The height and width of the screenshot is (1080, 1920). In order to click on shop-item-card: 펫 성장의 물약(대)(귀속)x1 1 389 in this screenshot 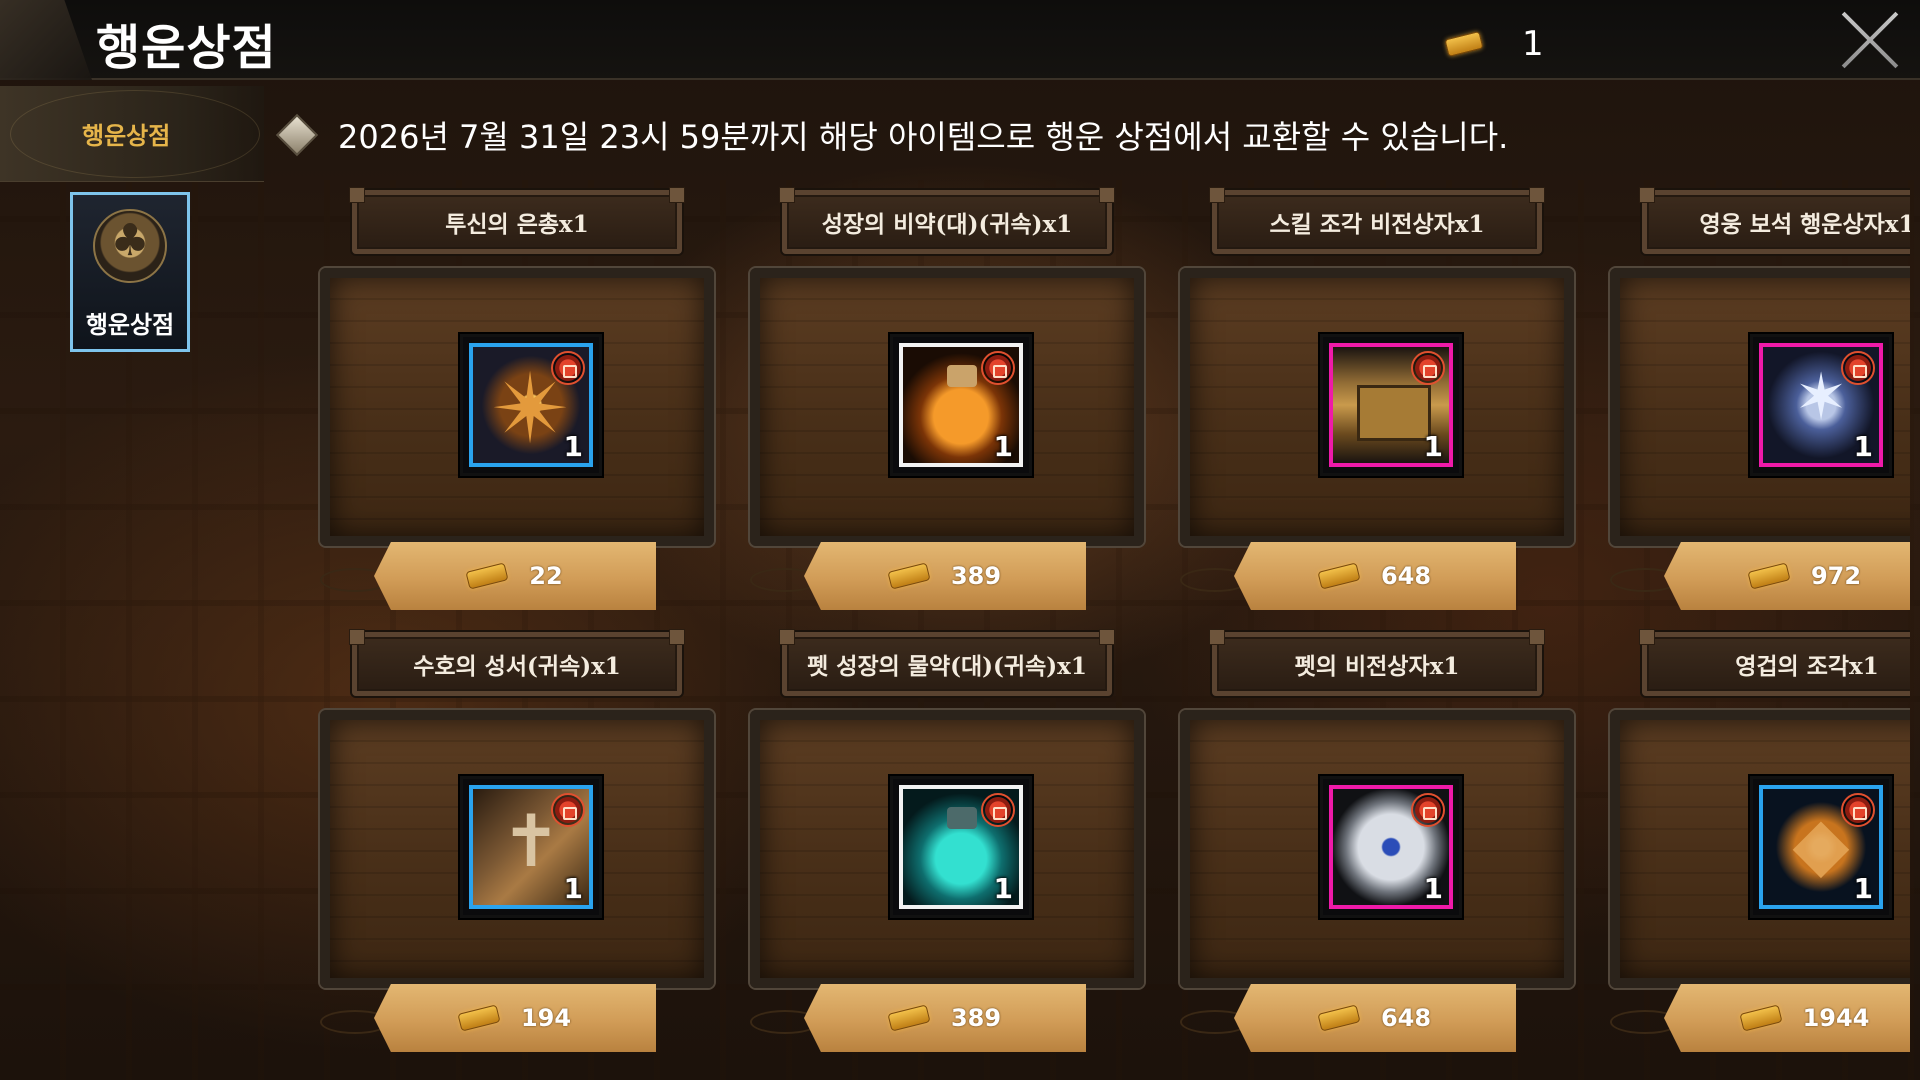, I will do `click(950, 841)`.